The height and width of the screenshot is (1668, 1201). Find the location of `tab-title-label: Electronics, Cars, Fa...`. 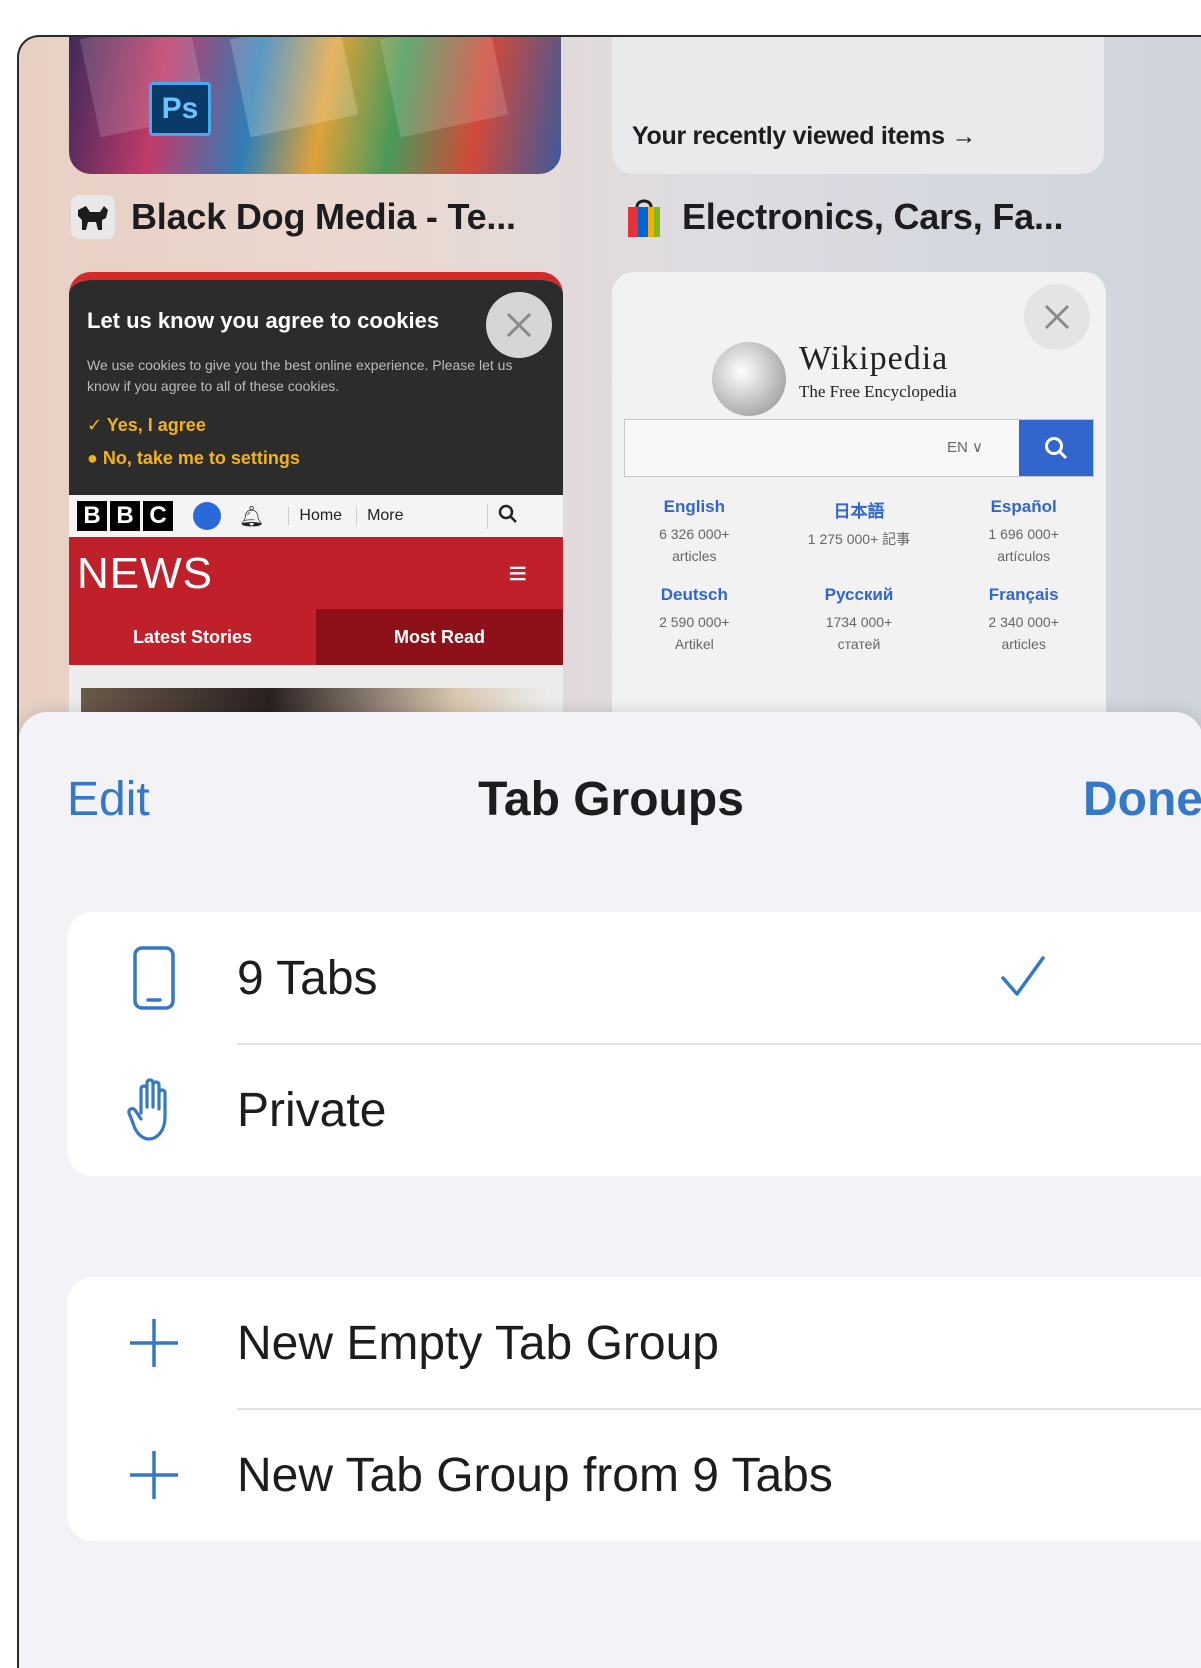

tab-title-label: Electronics, Cars, Fa... is located at coordinates (873, 216).